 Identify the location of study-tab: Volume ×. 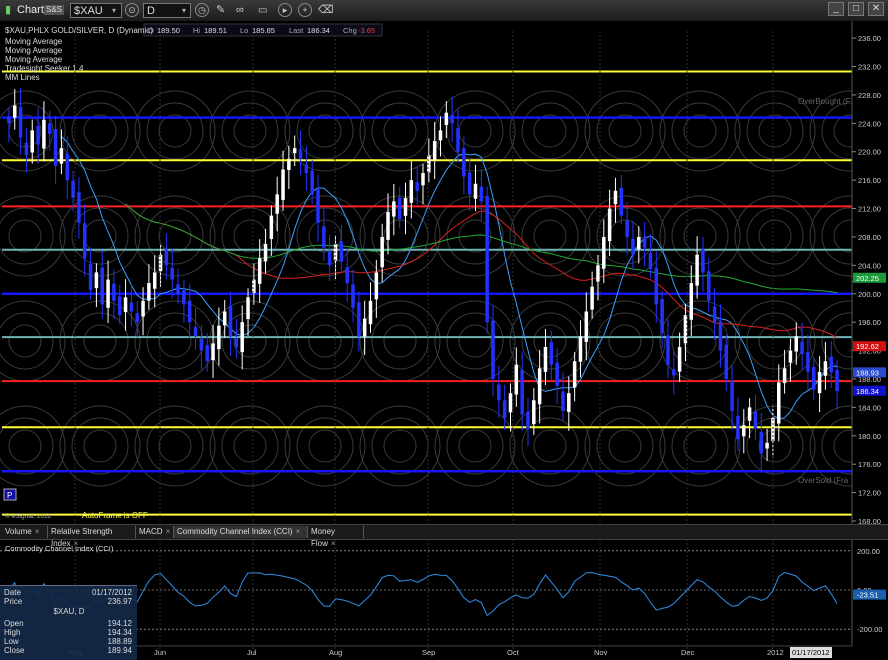
(25, 532).